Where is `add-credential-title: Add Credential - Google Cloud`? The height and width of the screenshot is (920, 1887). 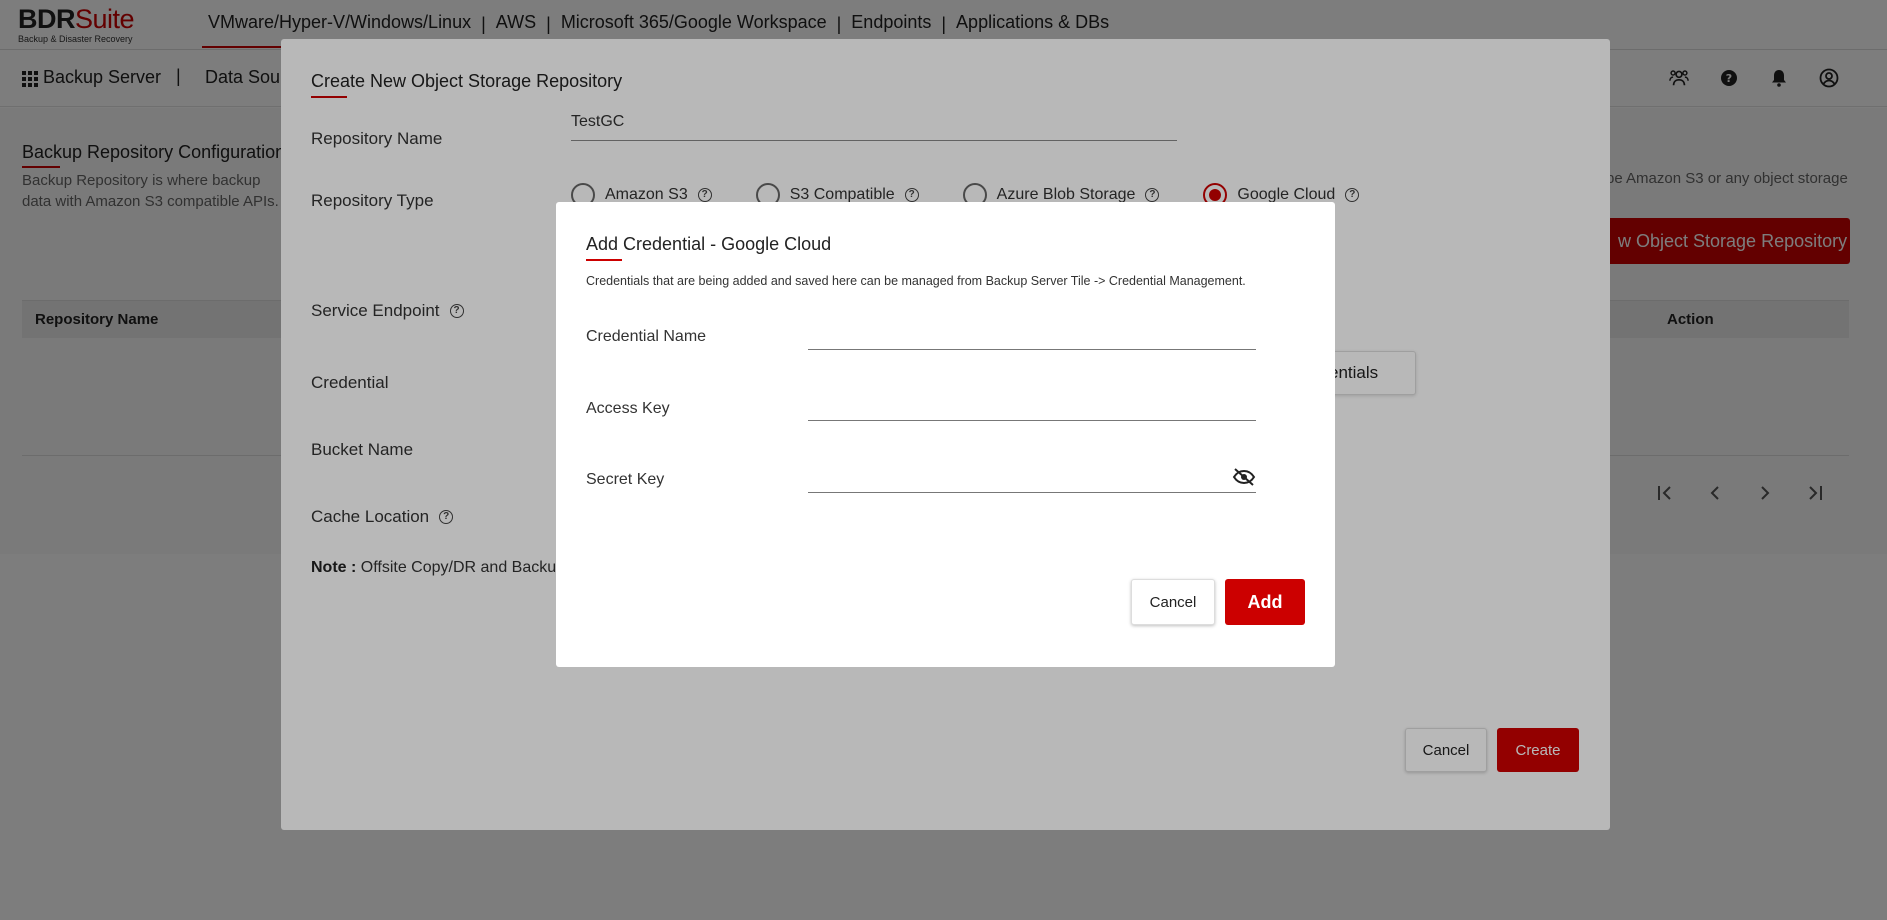
add-credential-title: Add Credential - Google Cloud is located at coordinates (709, 244).